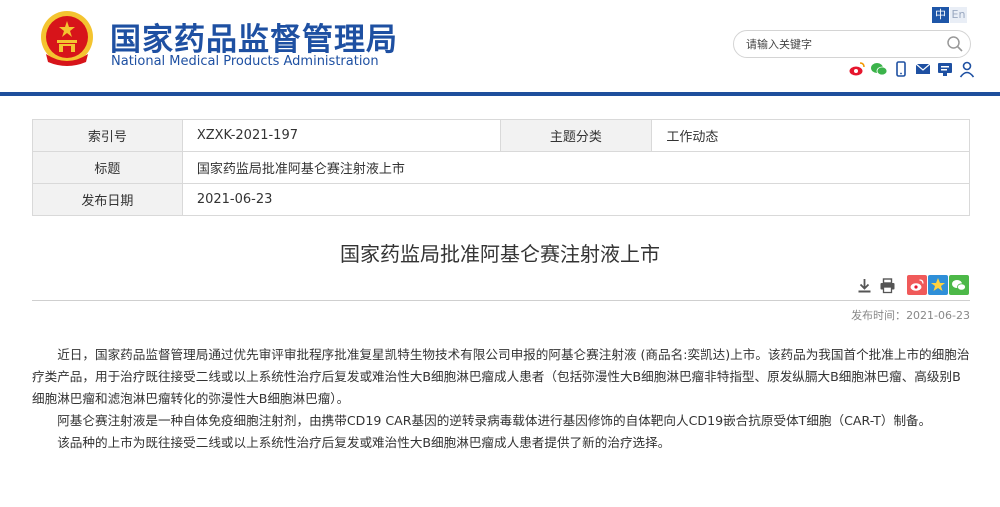  I want to click on search-box, so click(852, 44).